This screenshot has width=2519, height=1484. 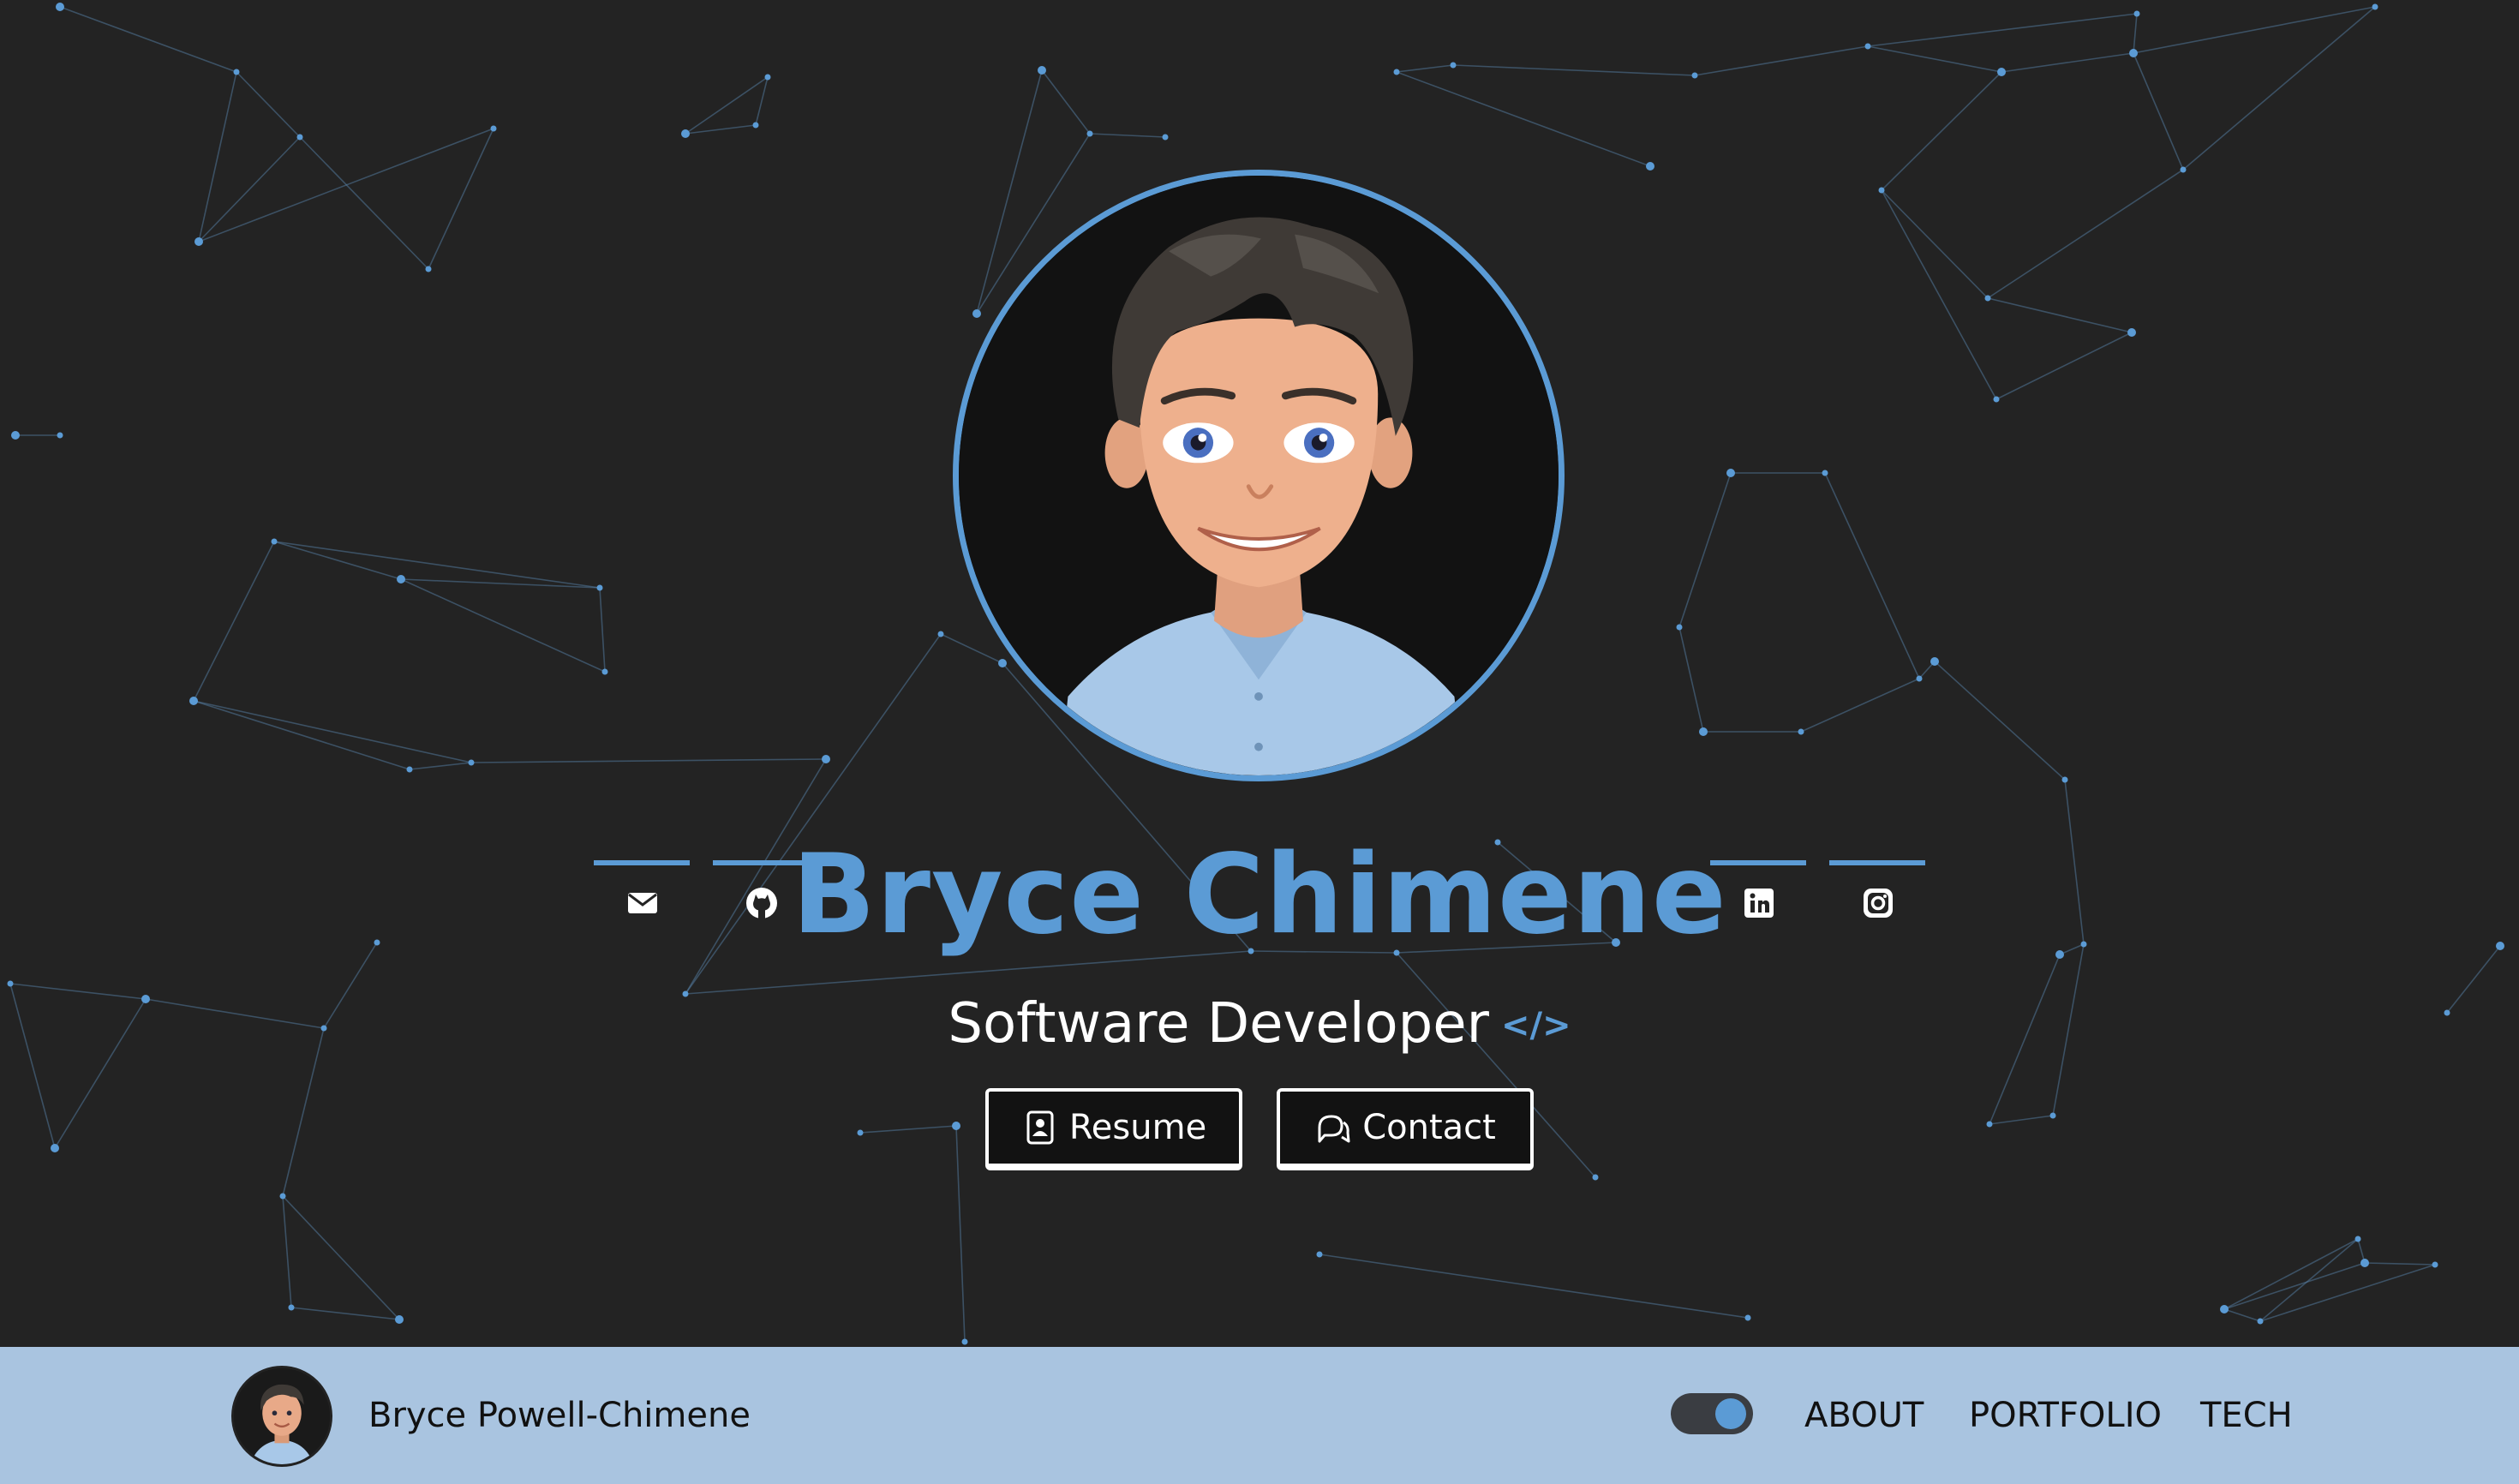 I want to click on nav-link-tech: TECH, so click(x=2246, y=1415).